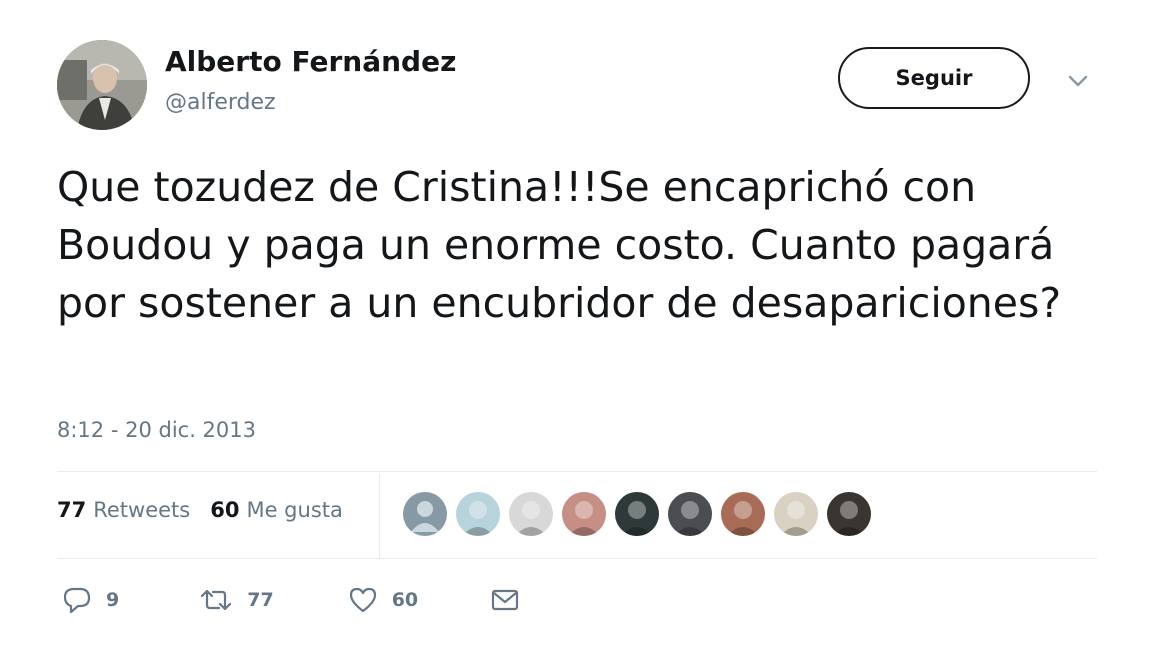  What do you see at coordinates (577, 558) in the screenshot?
I see `divider-bottom` at bounding box center [577, 558].